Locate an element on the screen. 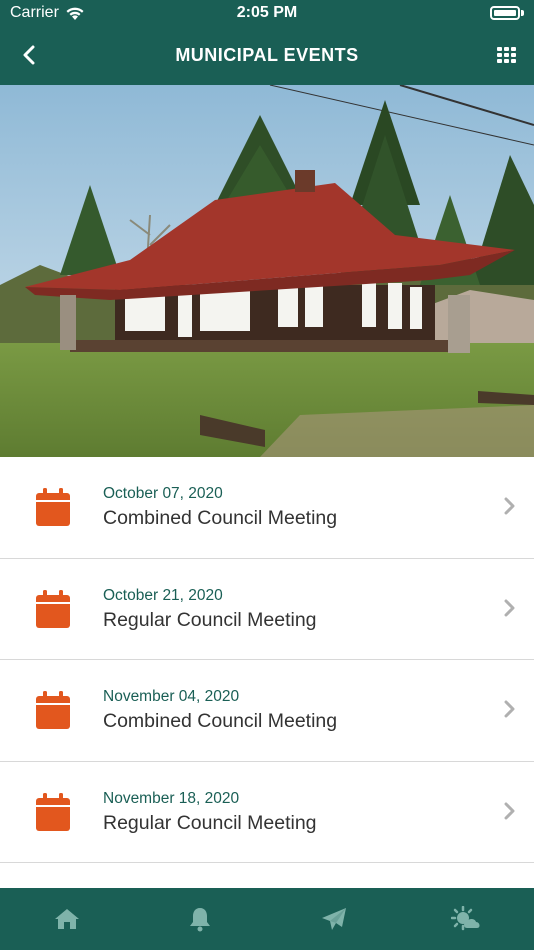 The width and height of the screenshot is (534, 950). battery-icon is located at coordinates (505, 13).